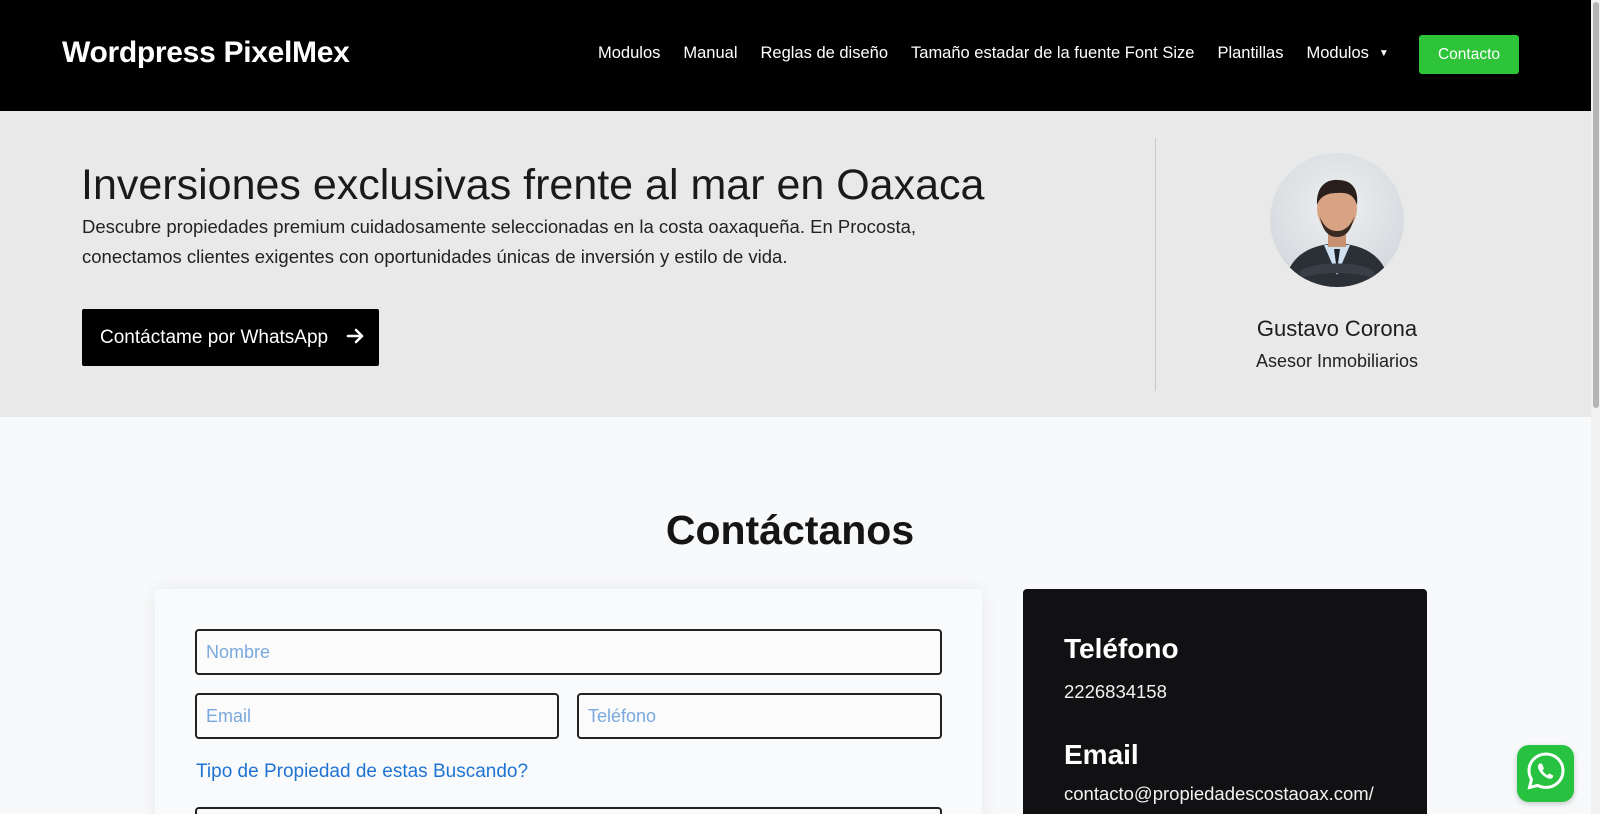 This screenshot has height=814, width=1600. I want to click on hero-divider, so click(1155, 264).